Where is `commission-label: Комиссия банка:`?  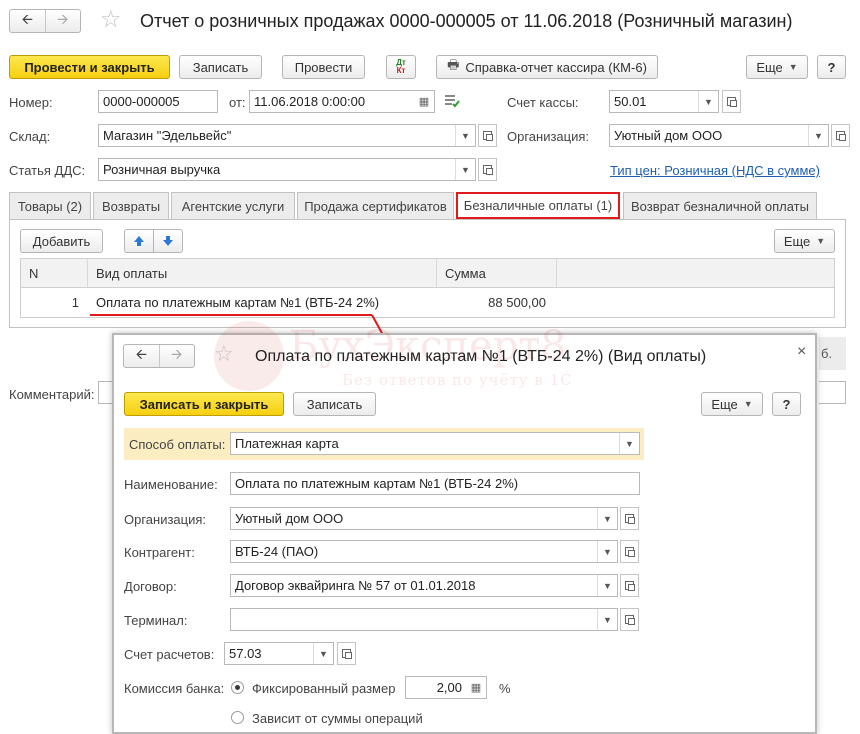
commission-label: Комиссия банка: is located at coordinates (174, 688).